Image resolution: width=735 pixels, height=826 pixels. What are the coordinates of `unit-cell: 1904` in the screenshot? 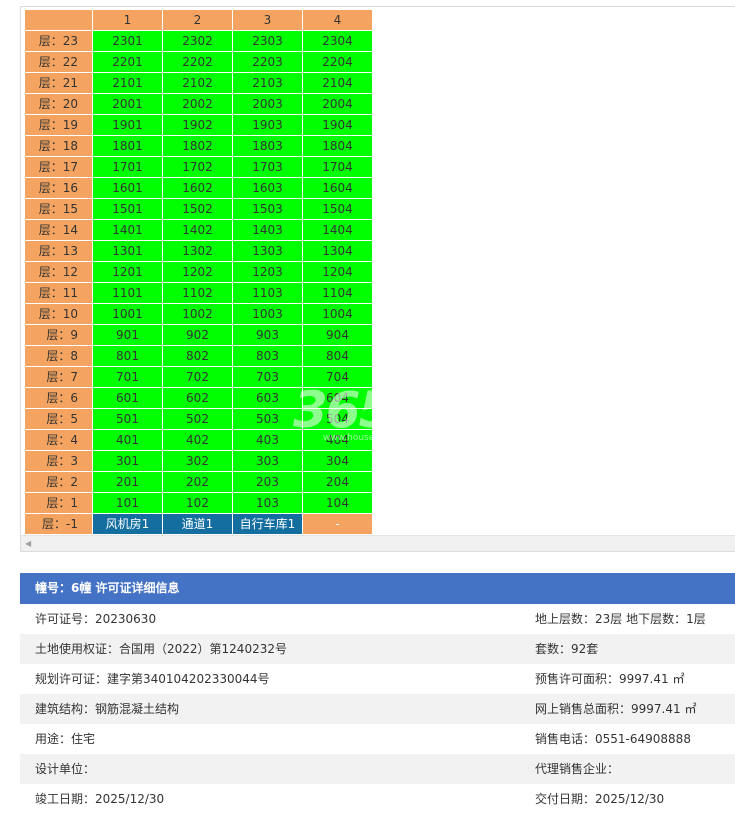 It's located at (337, 125).